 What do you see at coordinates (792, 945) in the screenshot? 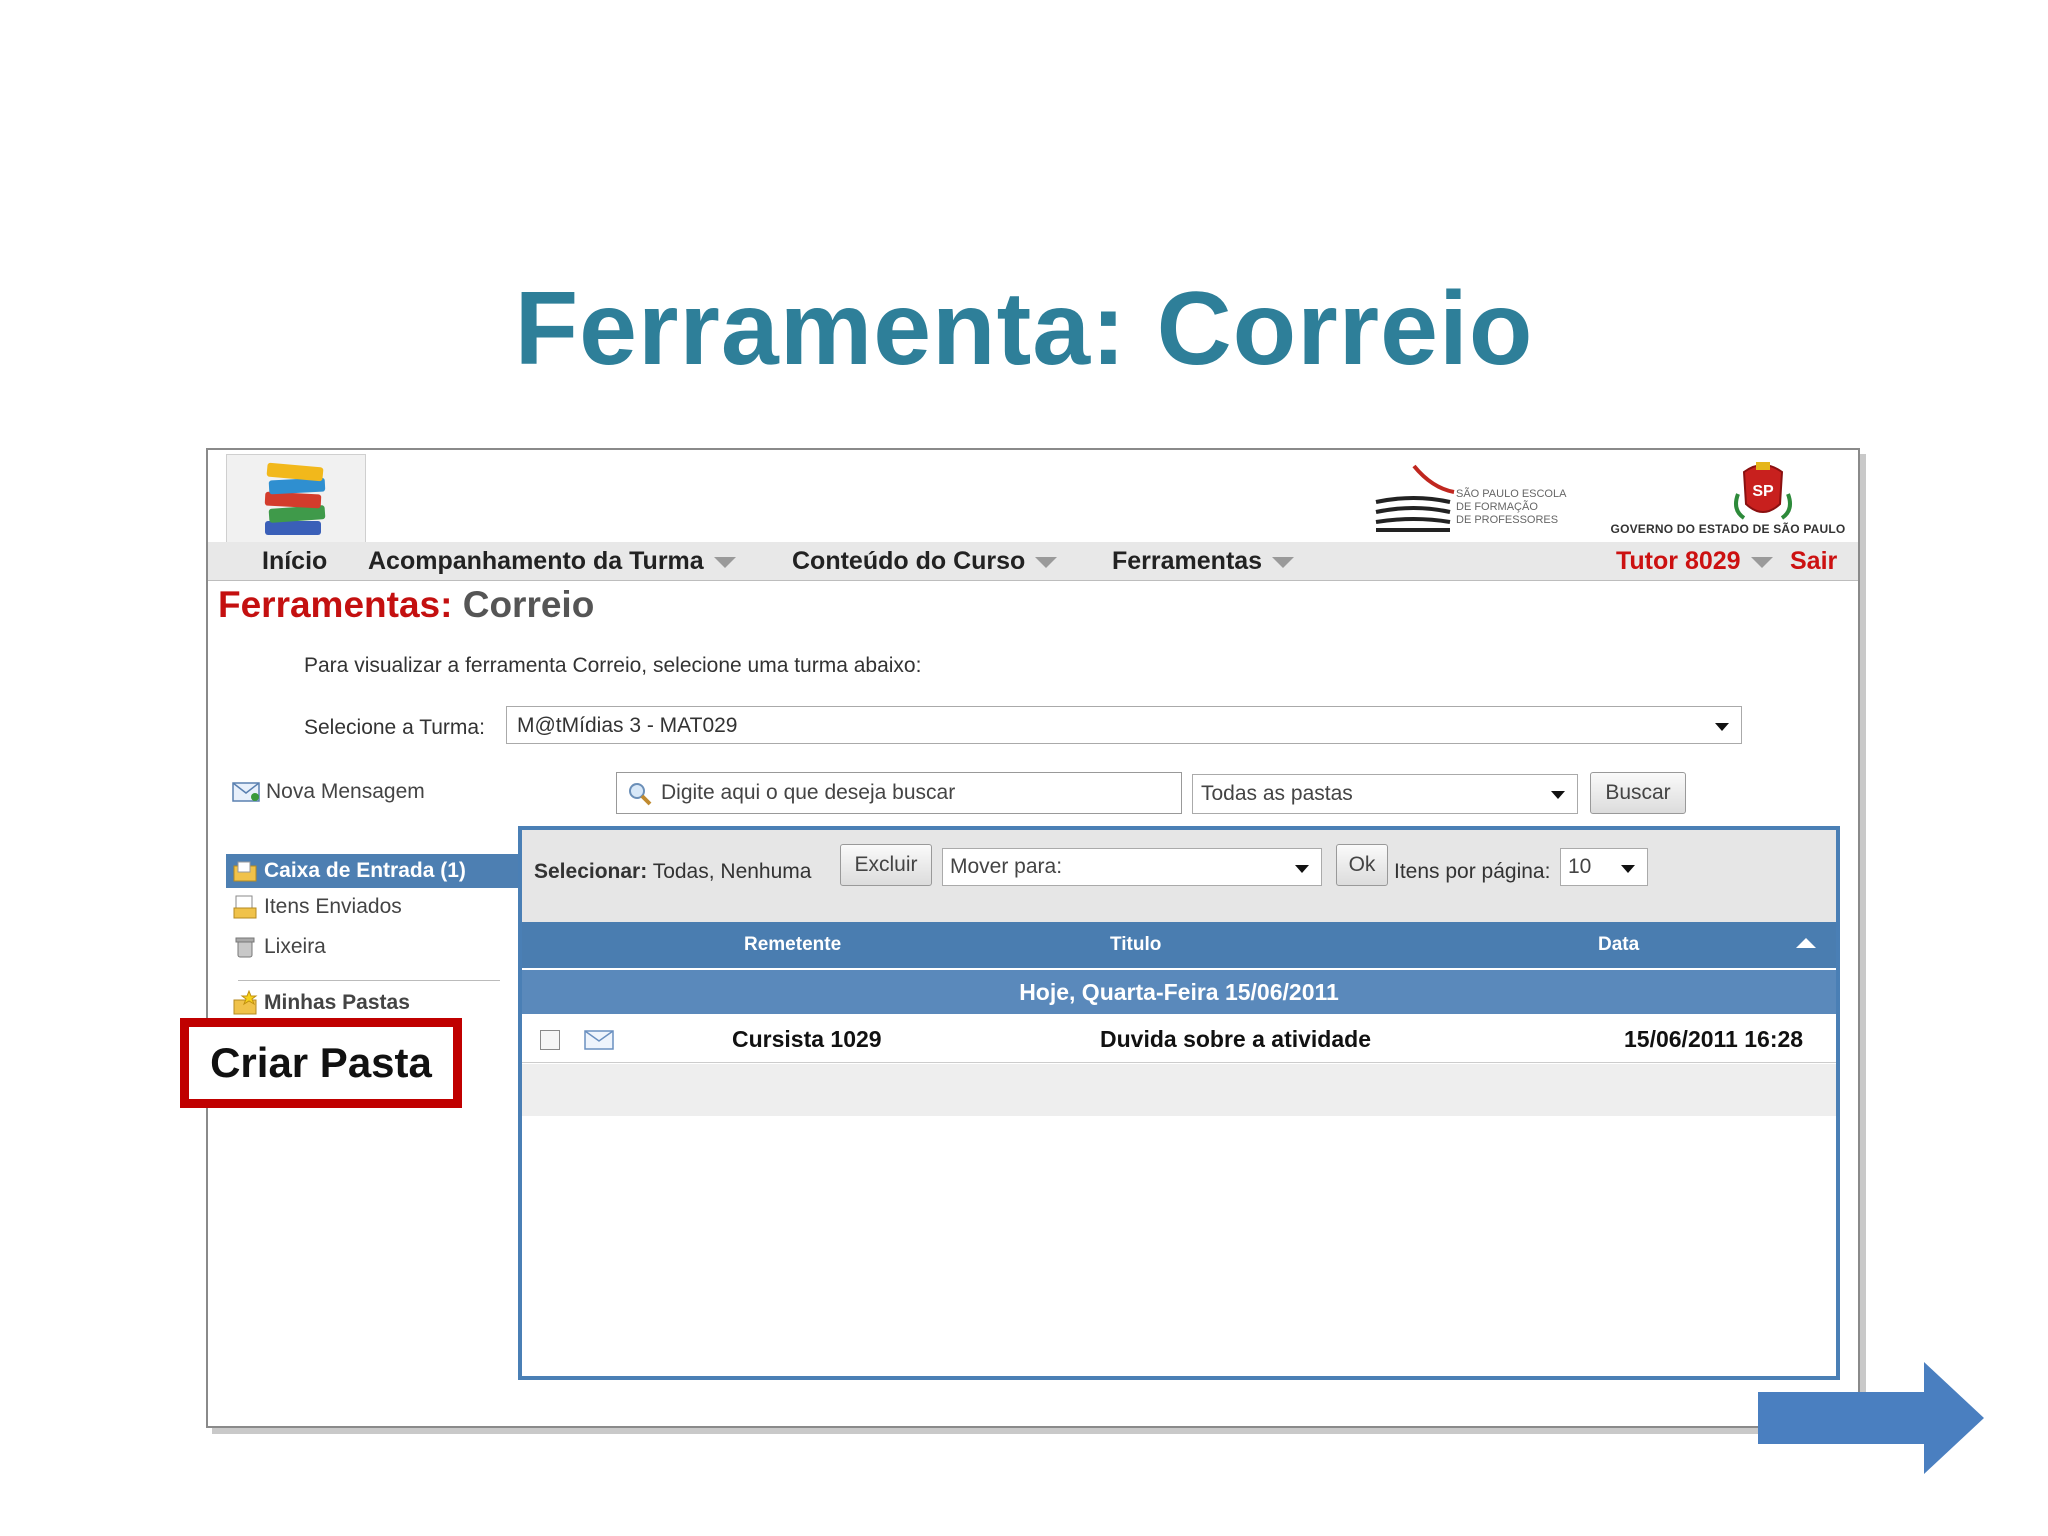
I see `column-sender: Remetente` at bounding box center [792, 945].